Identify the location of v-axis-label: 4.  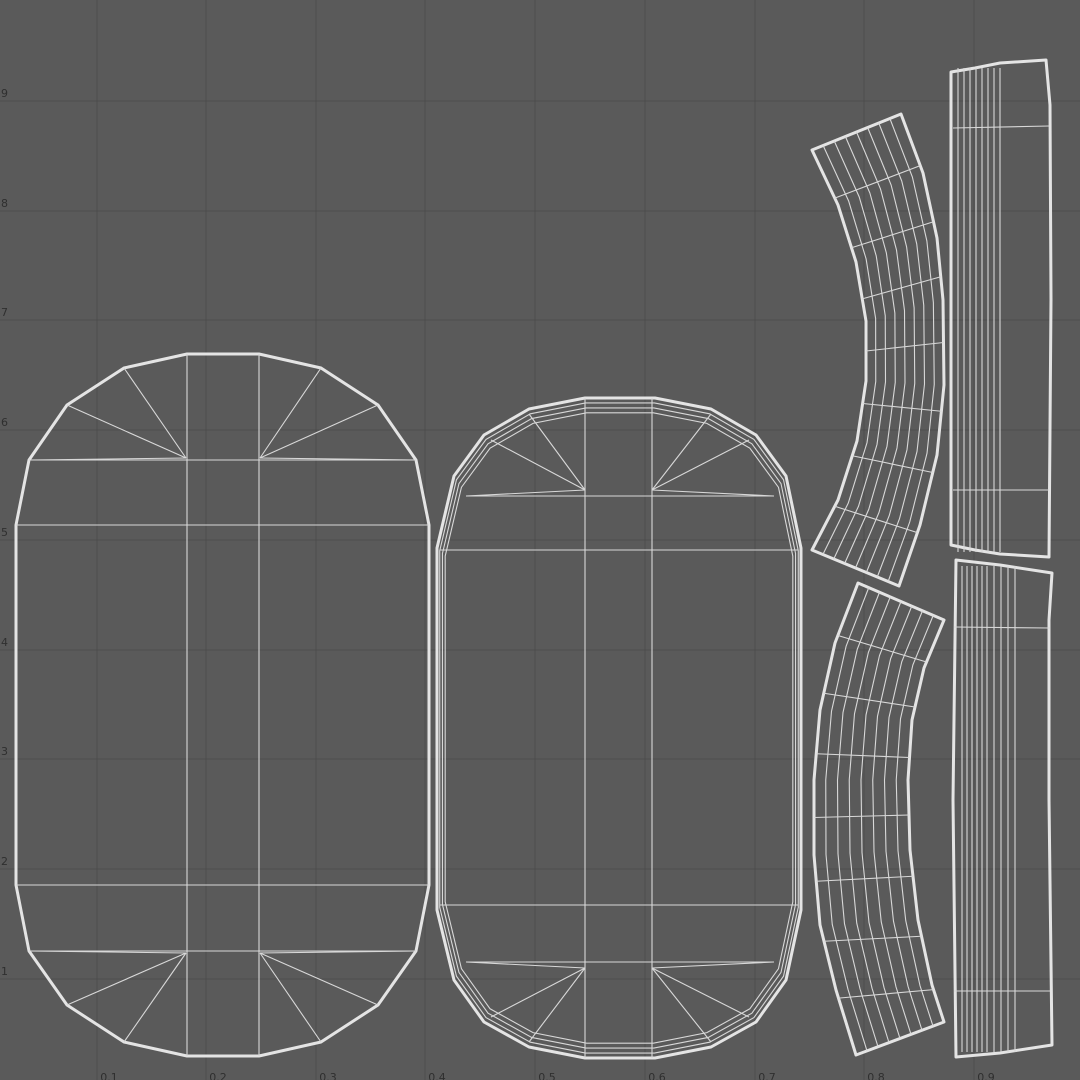
(4, 642).